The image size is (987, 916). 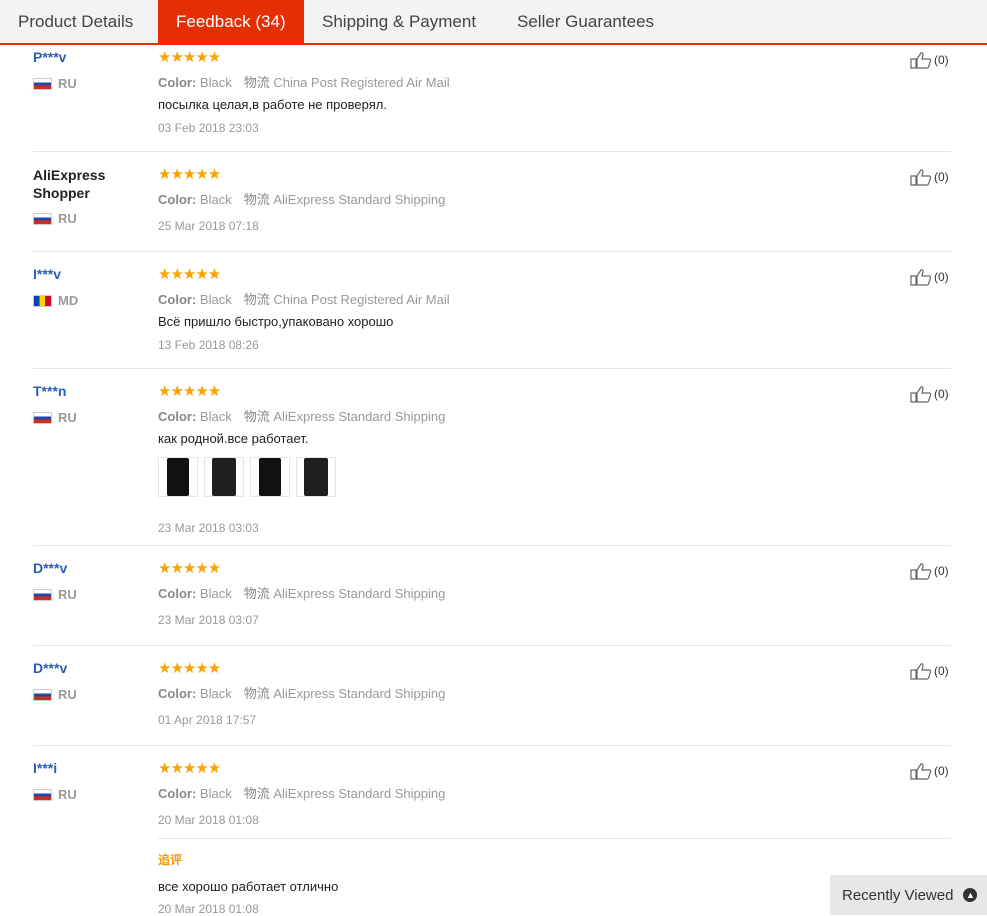 I want to click on review-date: 25 Mar 2018 07:18, so click(x=208, y=226).